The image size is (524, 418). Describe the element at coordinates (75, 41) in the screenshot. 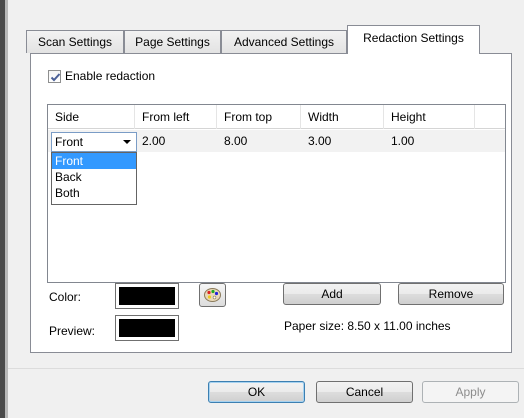

I see `tab-scan-settings: Scan Settings` at that location.